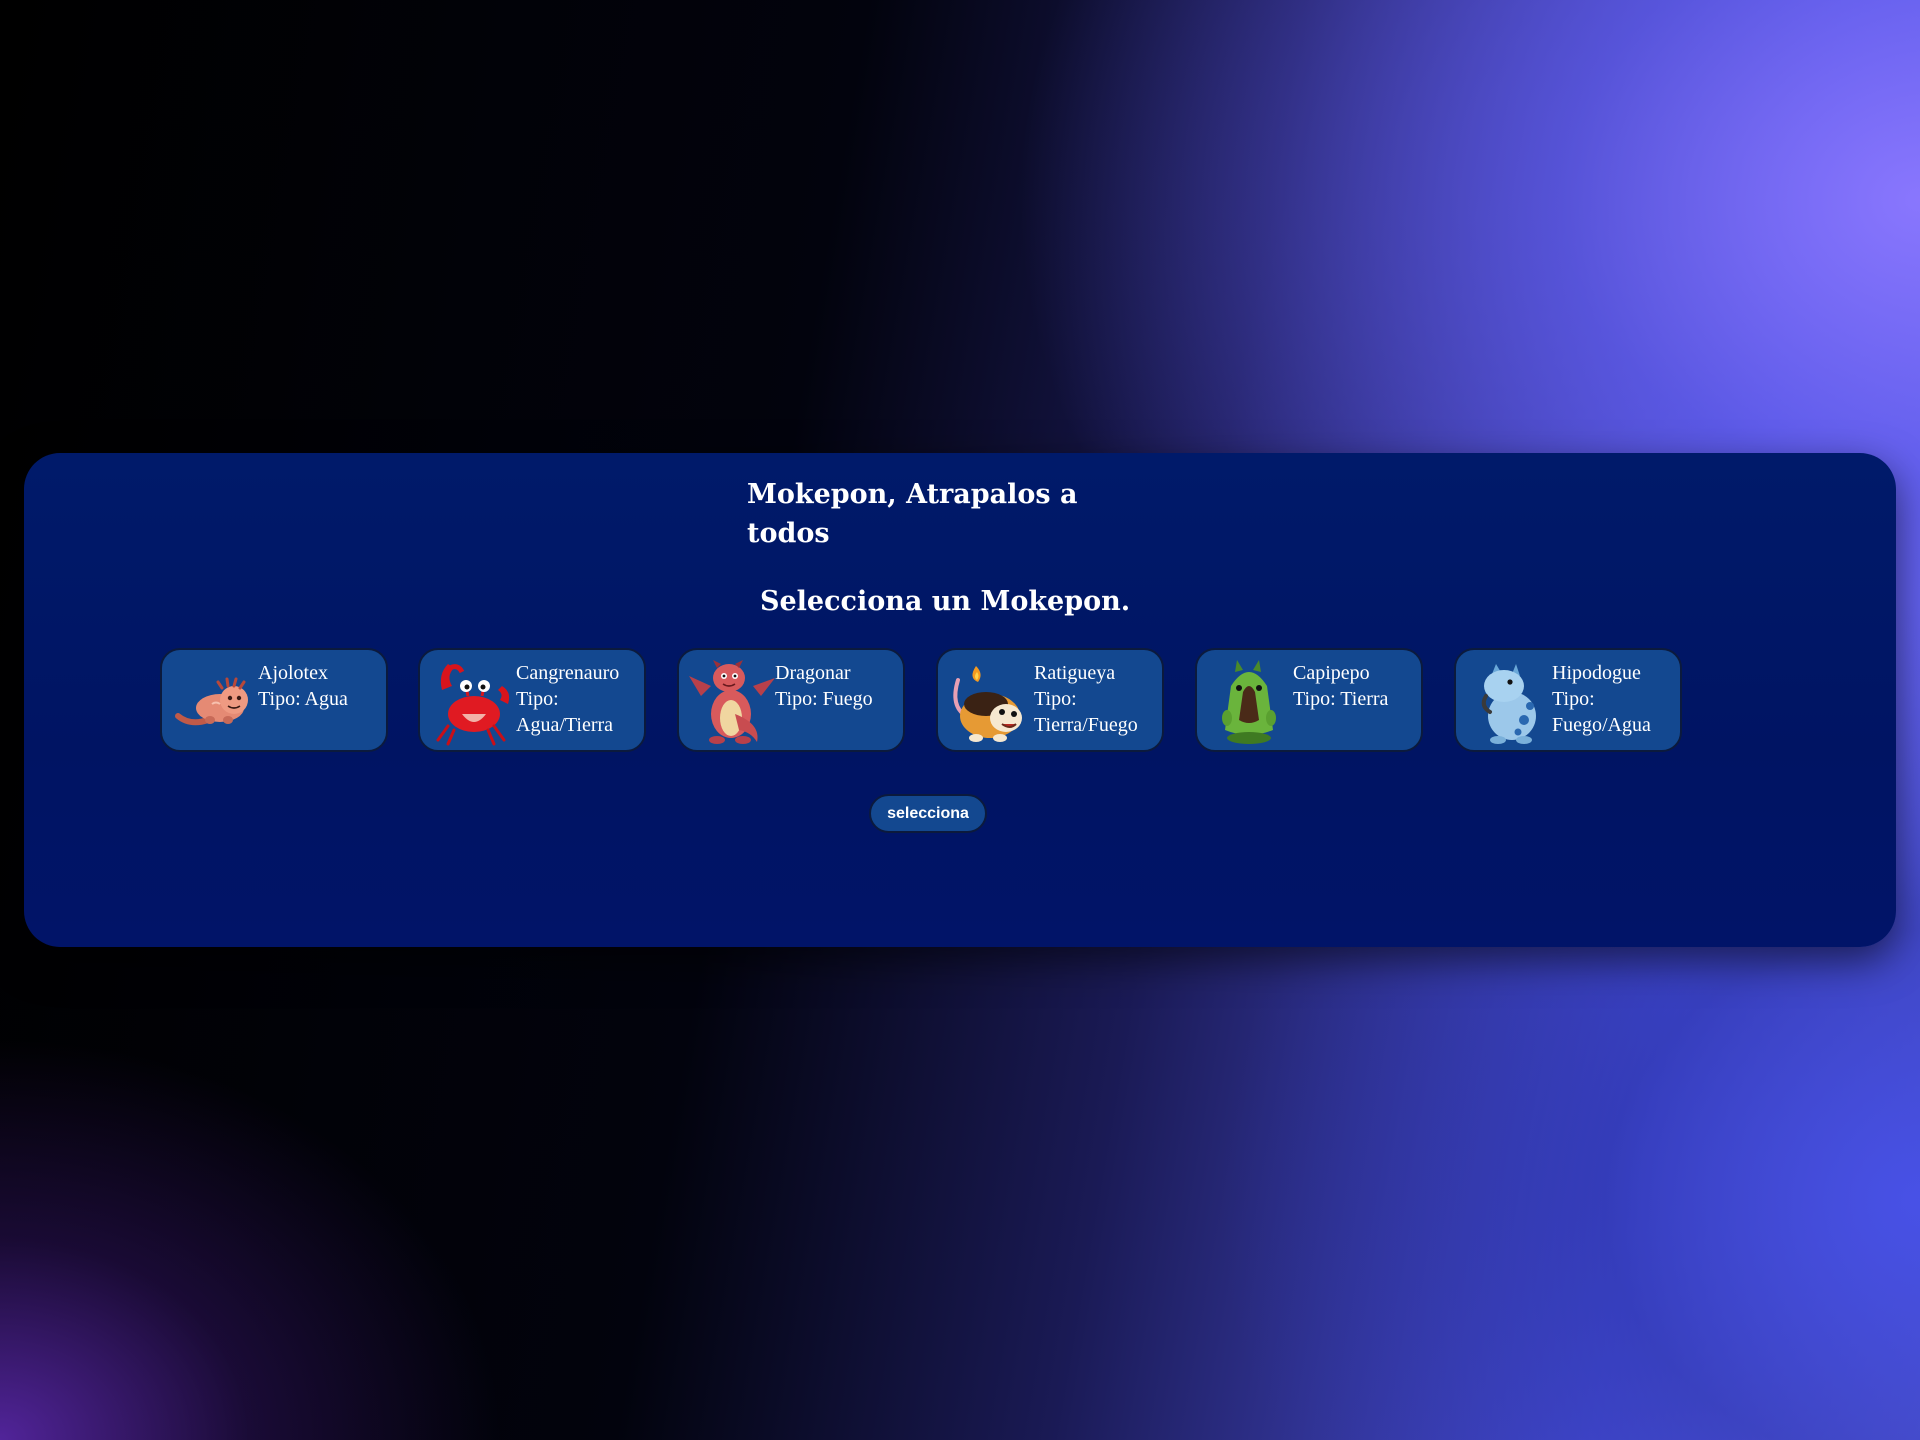 The height and width of the screenshot is (1440, 1920). I want to click on mokepon-type: Tipo: Fuego, so click(824, 699).